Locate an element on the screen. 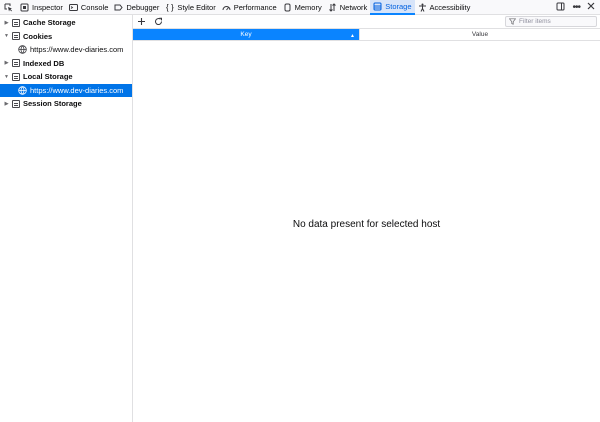  tree-item-label: Cookies is located at coordinates (38, 36).